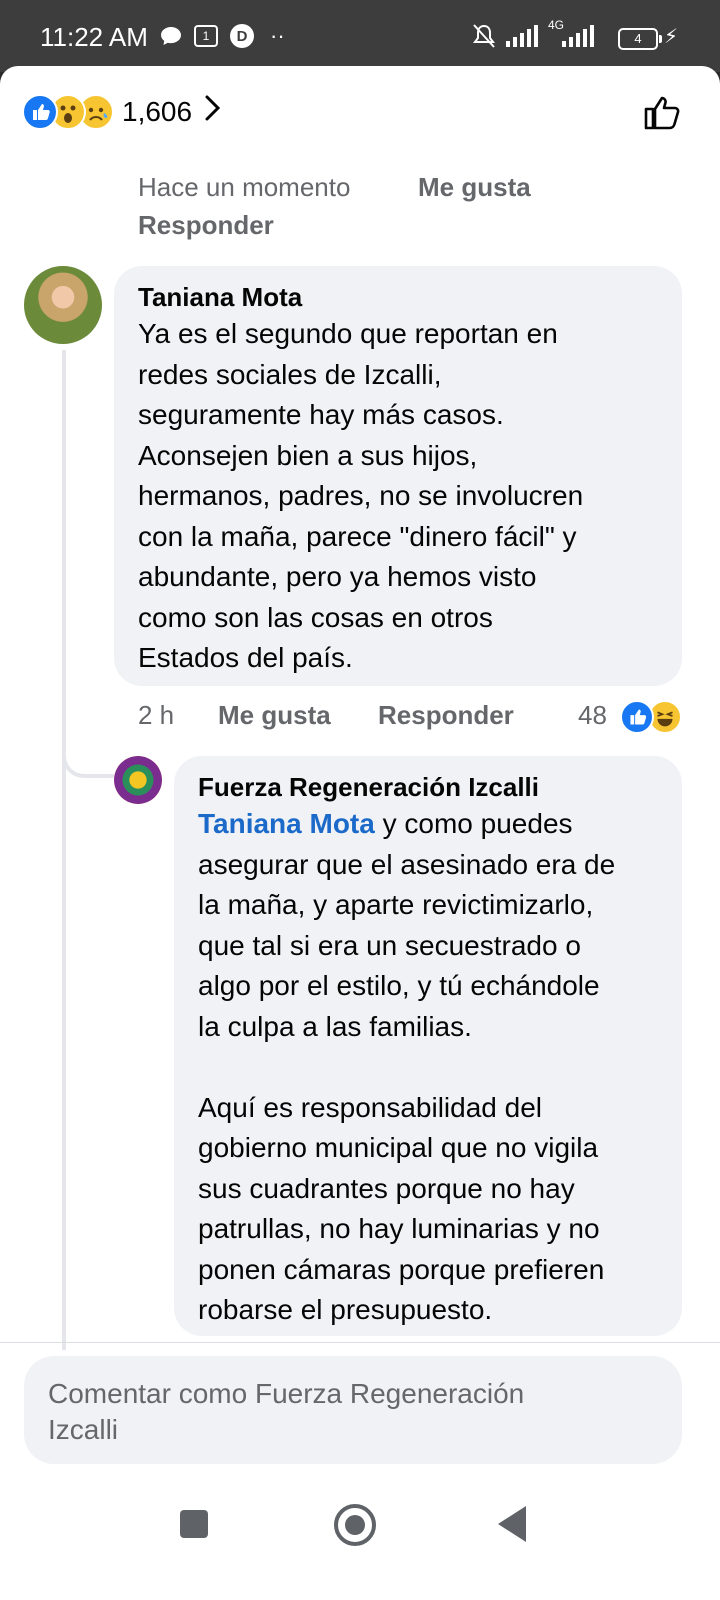 Image resolution: width=720 pixels, height=1600 pixels. Describe the element at coordinates (578, 36) in the screenshot. I see `signal-4g-icon` at that location.